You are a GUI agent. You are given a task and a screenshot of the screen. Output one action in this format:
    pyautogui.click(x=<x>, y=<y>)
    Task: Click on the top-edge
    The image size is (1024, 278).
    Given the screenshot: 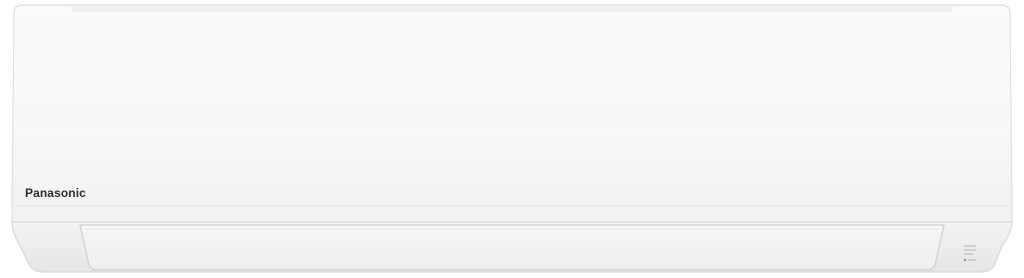 What is the action you would take?
    pyautogui.click(x=512, y=9)
    